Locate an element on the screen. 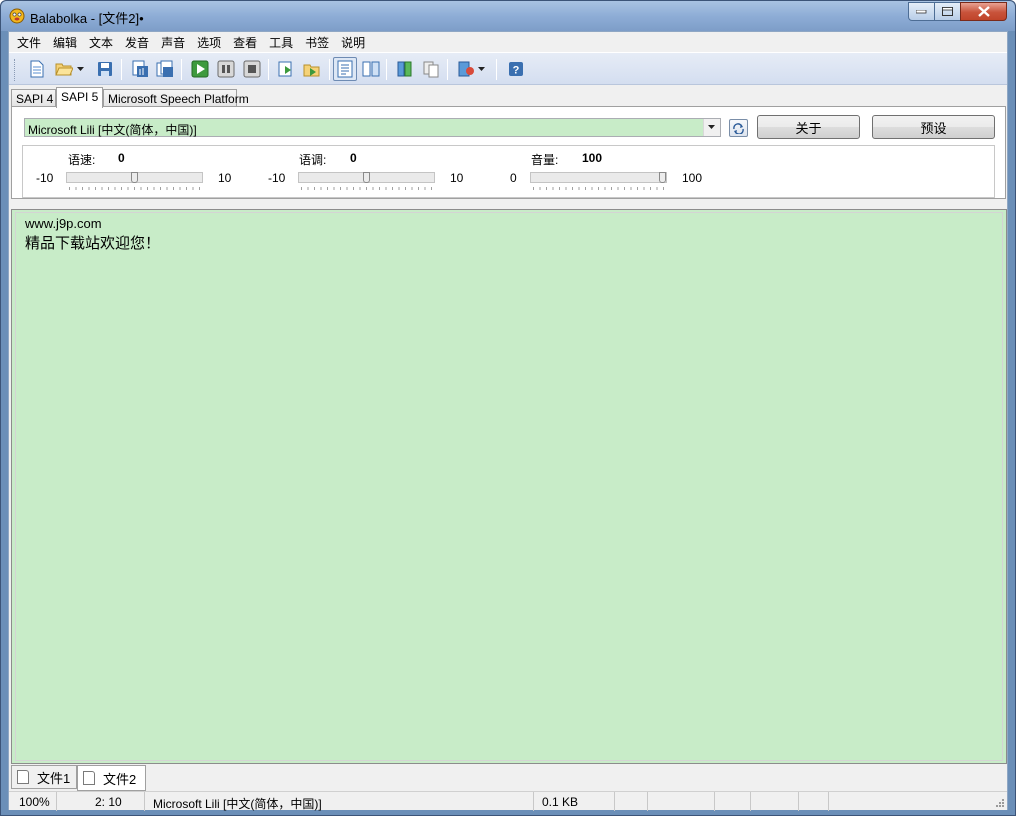 This screenshot has height=816, width=1016. pitch-value: 0 is located at coordinates (353, 158).